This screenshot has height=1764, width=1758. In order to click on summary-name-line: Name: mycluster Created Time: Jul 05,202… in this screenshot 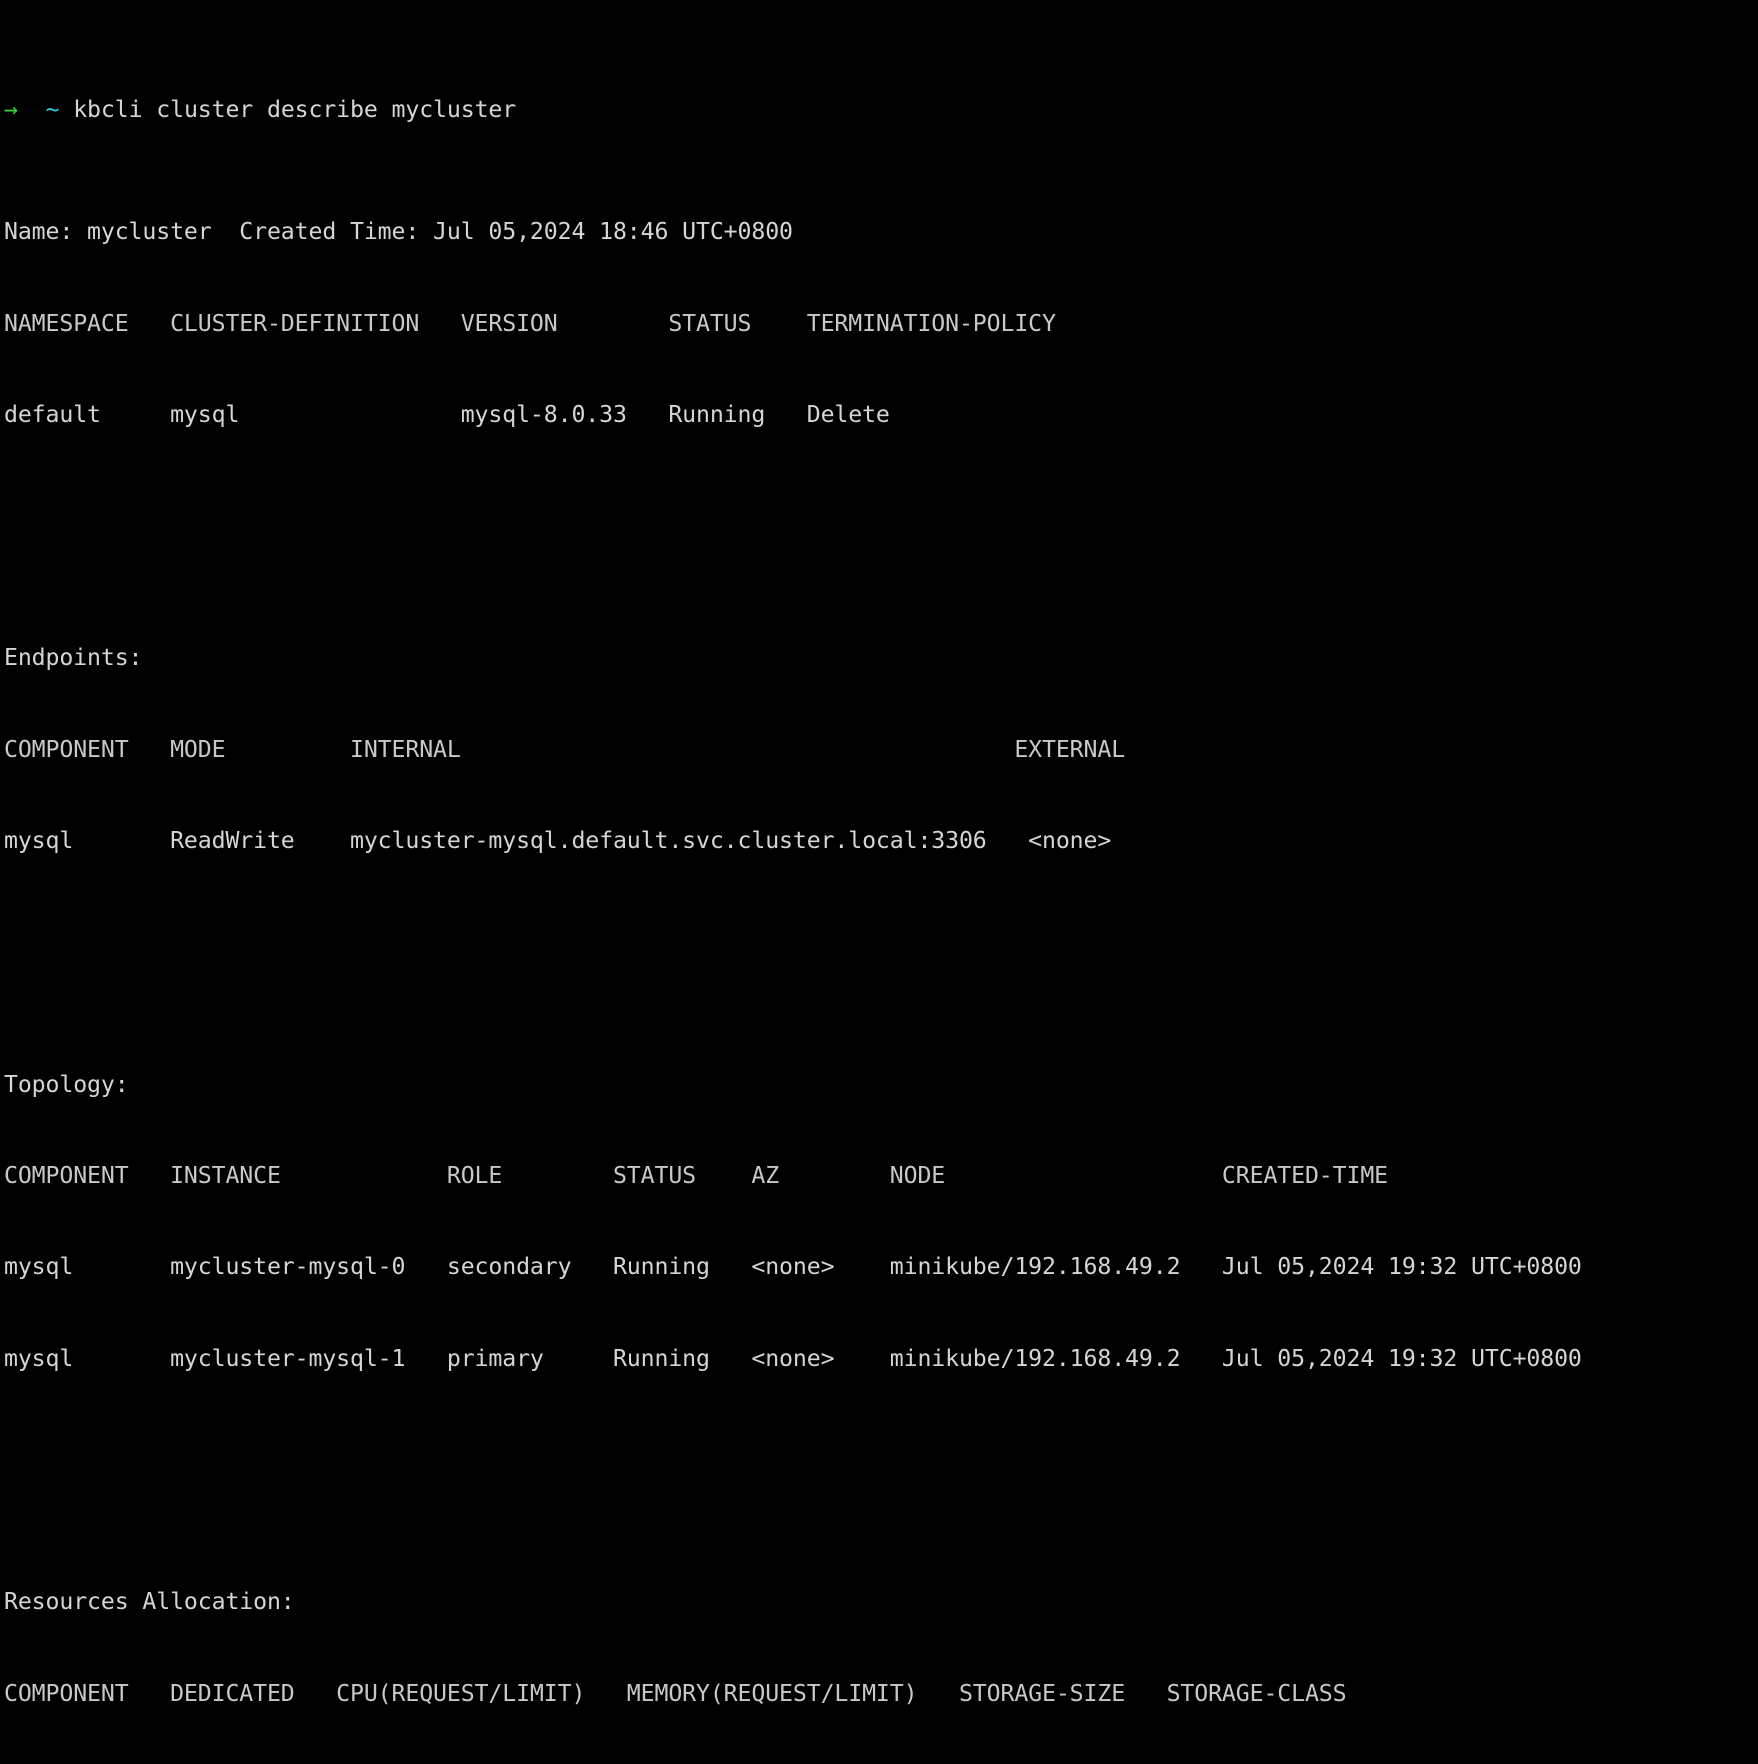, I will do `click(398, 232)`.